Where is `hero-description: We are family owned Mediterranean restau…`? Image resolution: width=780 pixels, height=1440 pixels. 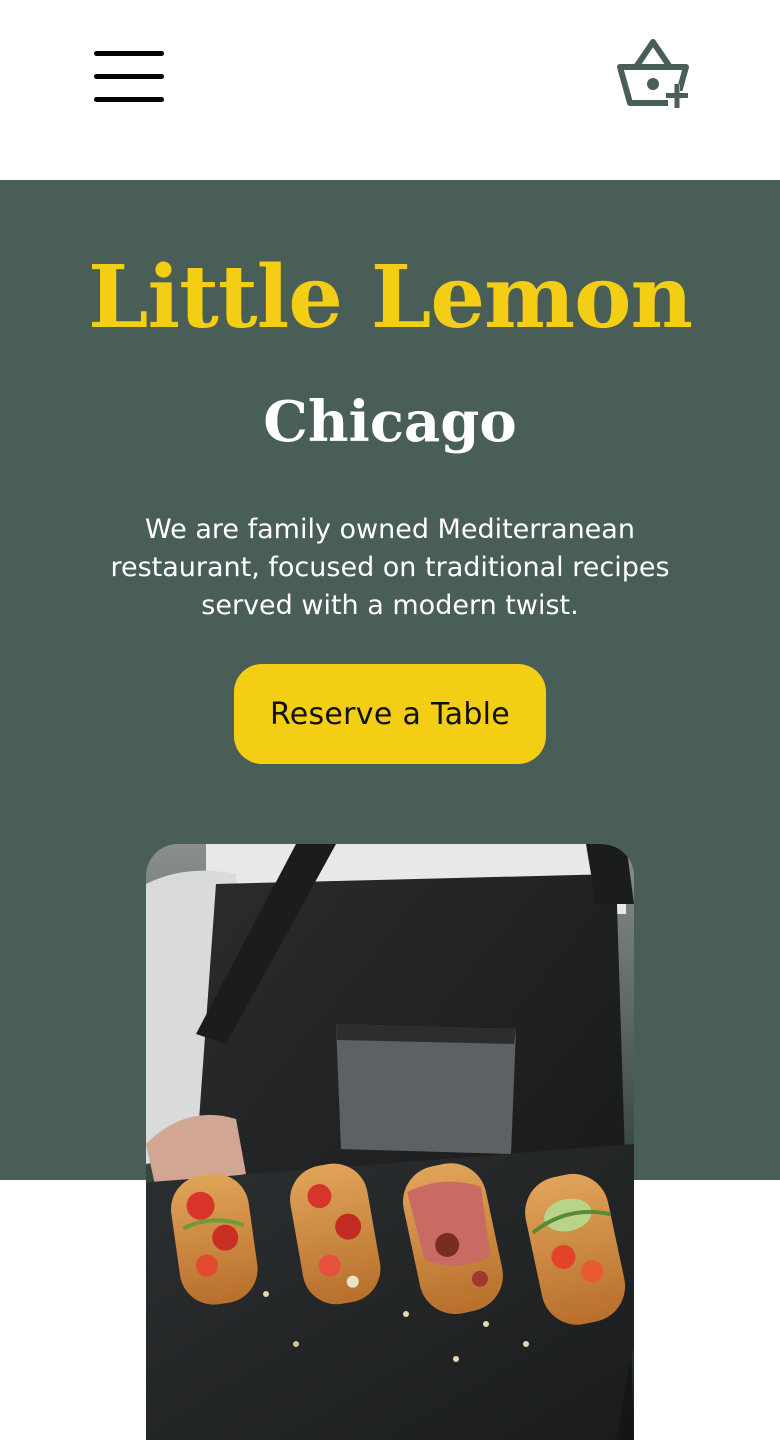
hero-description: We are family owned Mediterranean restau… is located at coordinates (390, 567).